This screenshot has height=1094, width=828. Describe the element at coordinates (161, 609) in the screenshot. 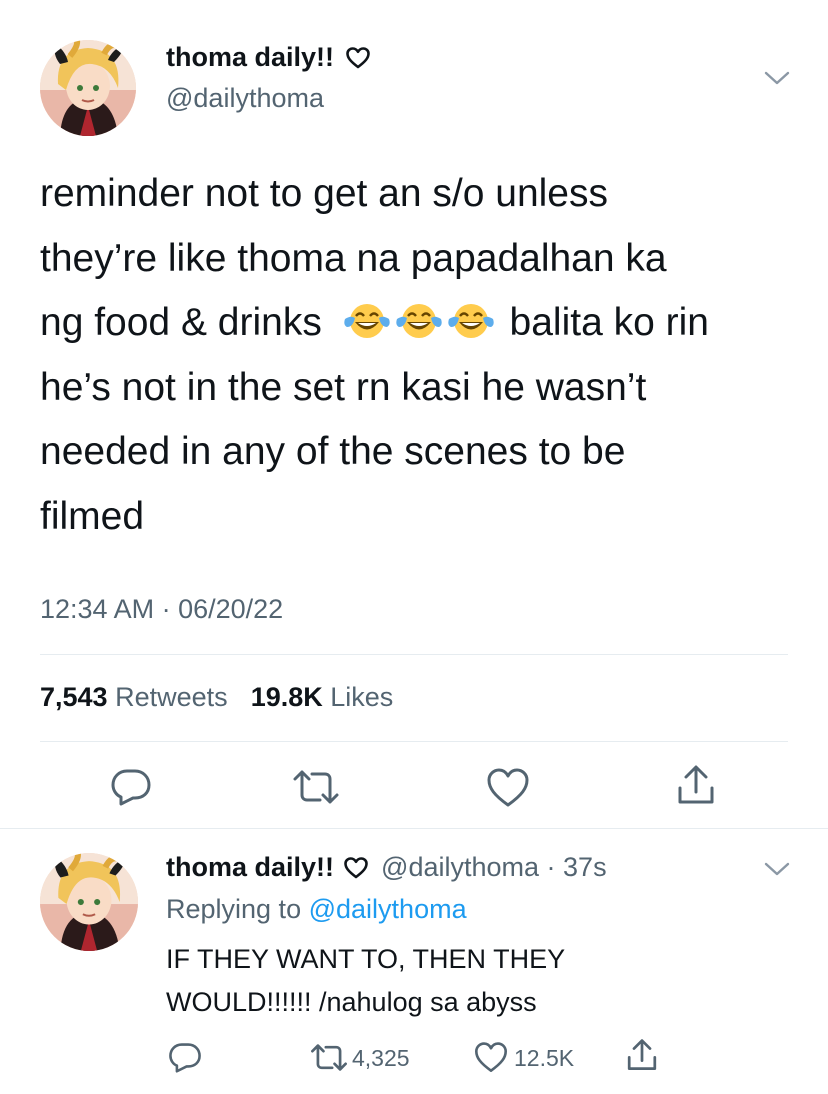

I see `tweet-timestamp: 12:34 AM · 06/20/22` at that location.